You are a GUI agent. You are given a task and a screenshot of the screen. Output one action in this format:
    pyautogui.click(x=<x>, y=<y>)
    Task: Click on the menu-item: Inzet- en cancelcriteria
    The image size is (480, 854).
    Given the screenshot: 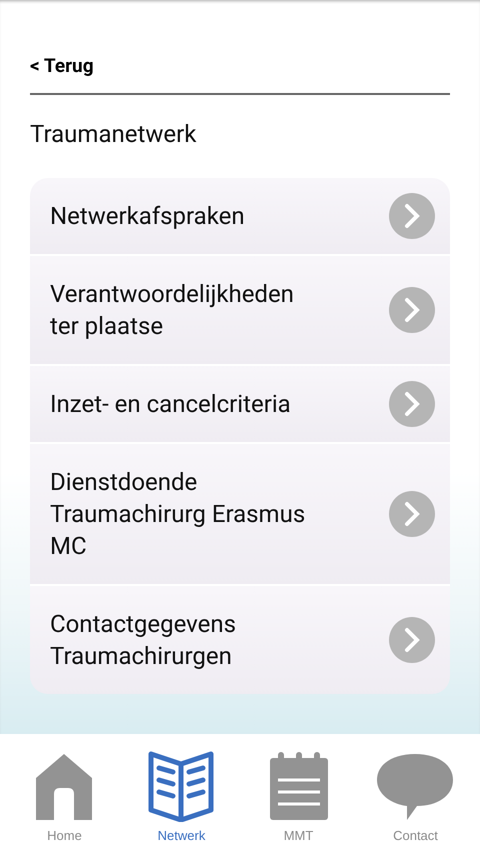 What is the action you would take?
    pyautogui.click(x=240, y=405)
    